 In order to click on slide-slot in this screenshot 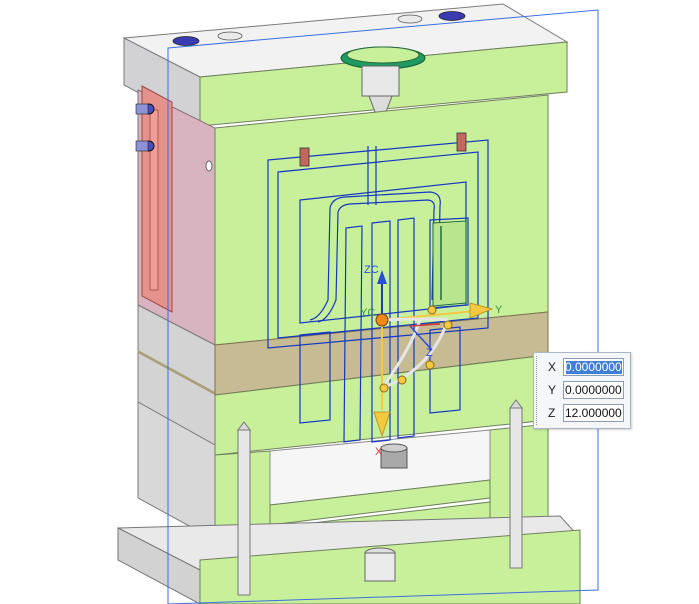, I will do `click(154, 200)`.